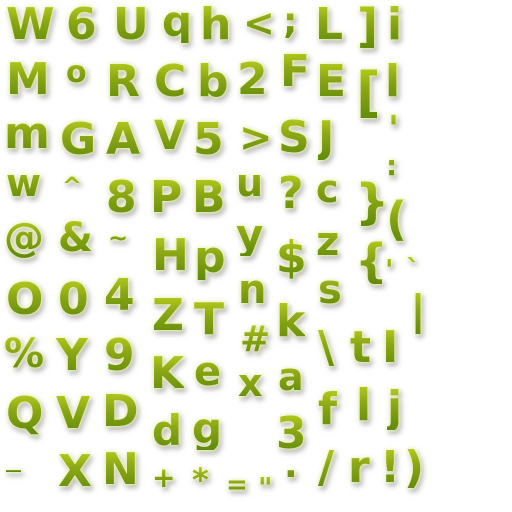  What do you see at coordinates (359, 467) in the screenshot?
I see `glyph: r` at bounding box center [359, 467].